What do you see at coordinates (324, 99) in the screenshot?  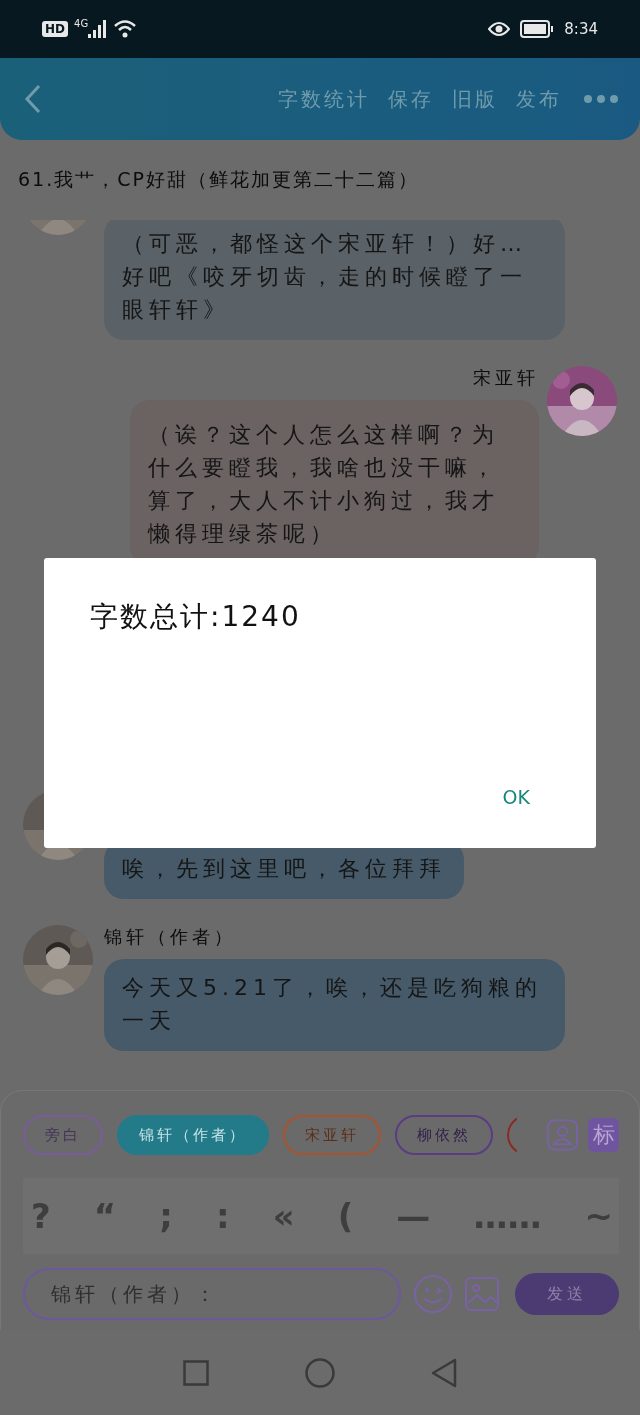 I see `toolbar-action: 字数统计` at bounding box center [324, 99].